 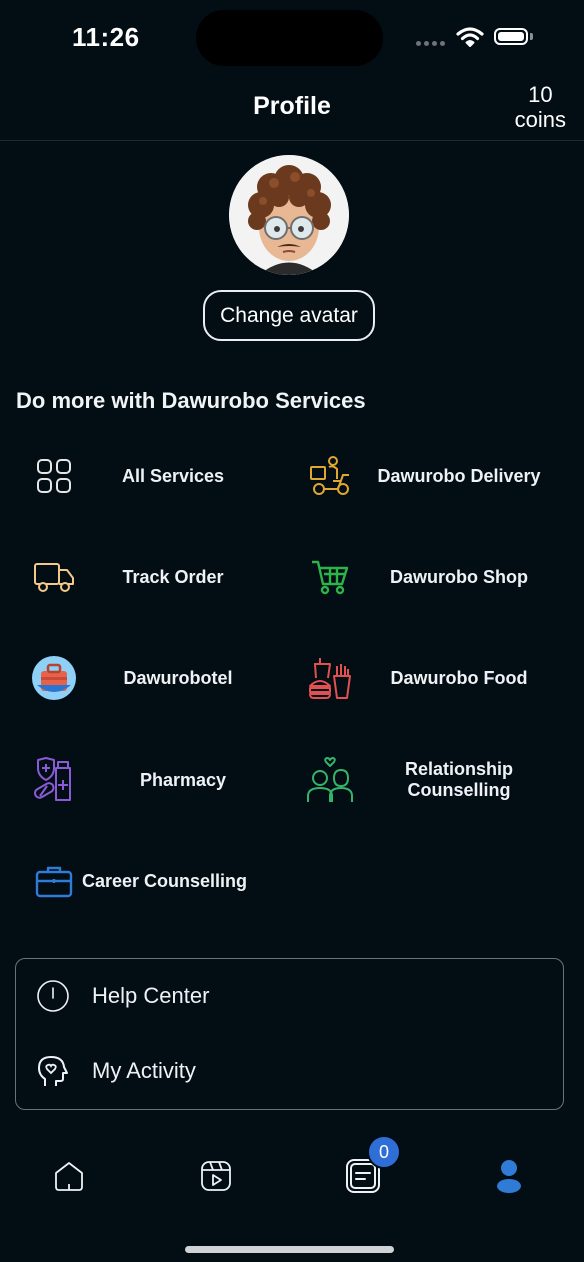 What do you see at coordinates (53, 996) in the screenshot?
I see `info-icon` at bounding box center [53, 996].